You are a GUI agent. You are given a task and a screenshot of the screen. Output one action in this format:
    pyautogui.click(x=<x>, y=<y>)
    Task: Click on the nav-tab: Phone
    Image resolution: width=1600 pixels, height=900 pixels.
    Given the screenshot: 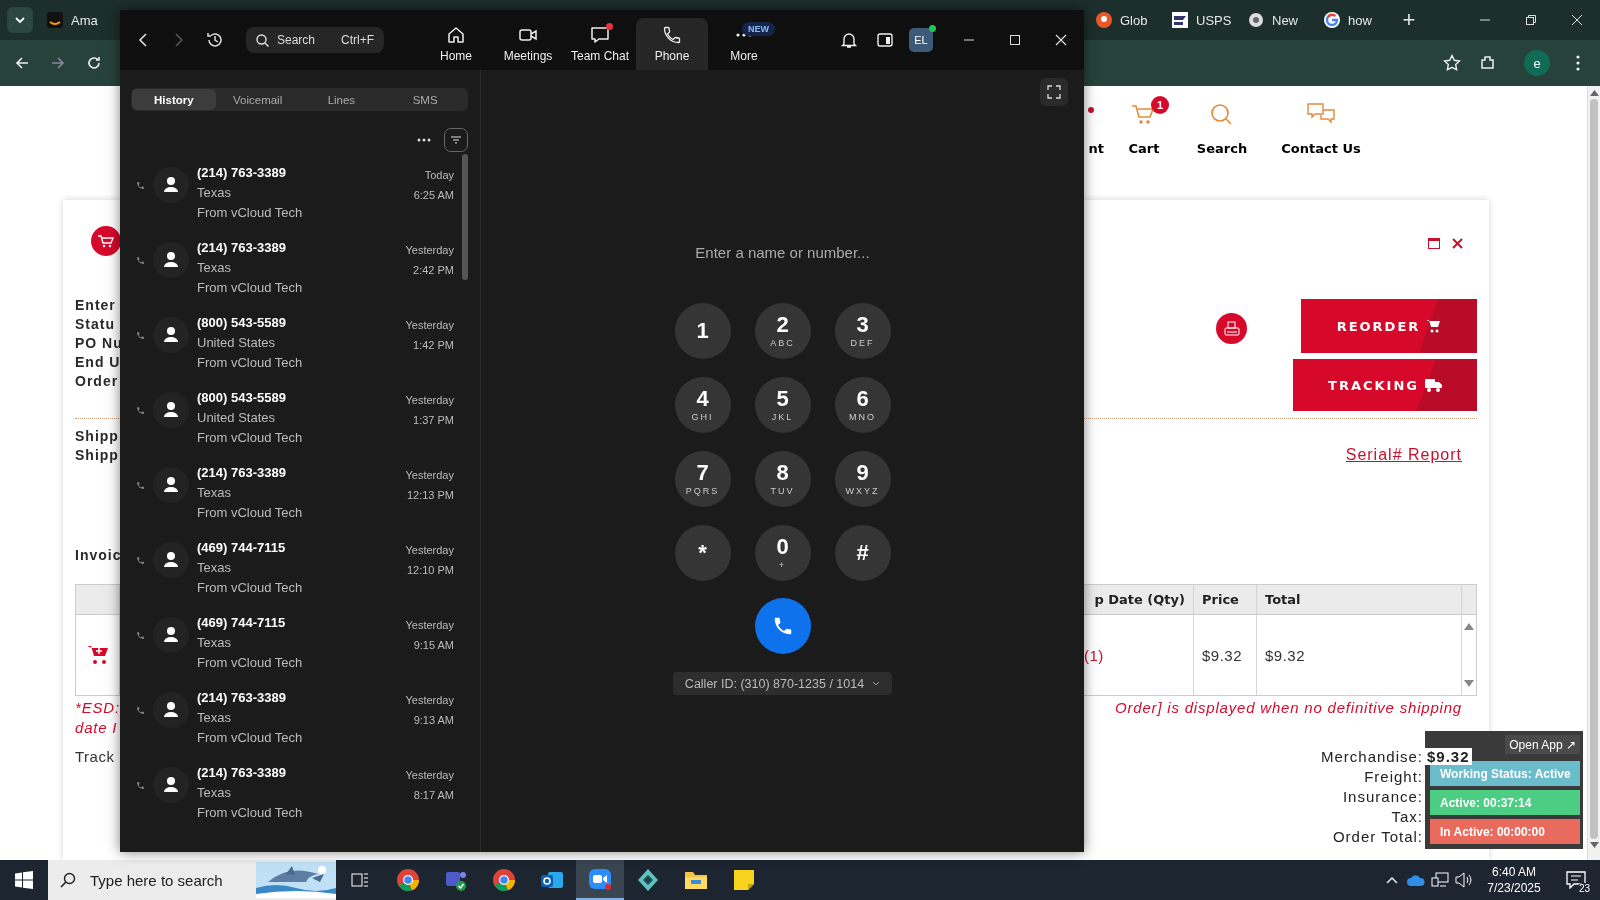 What is the action you would take?
    pyautogui.click(x=672, y=44)
    